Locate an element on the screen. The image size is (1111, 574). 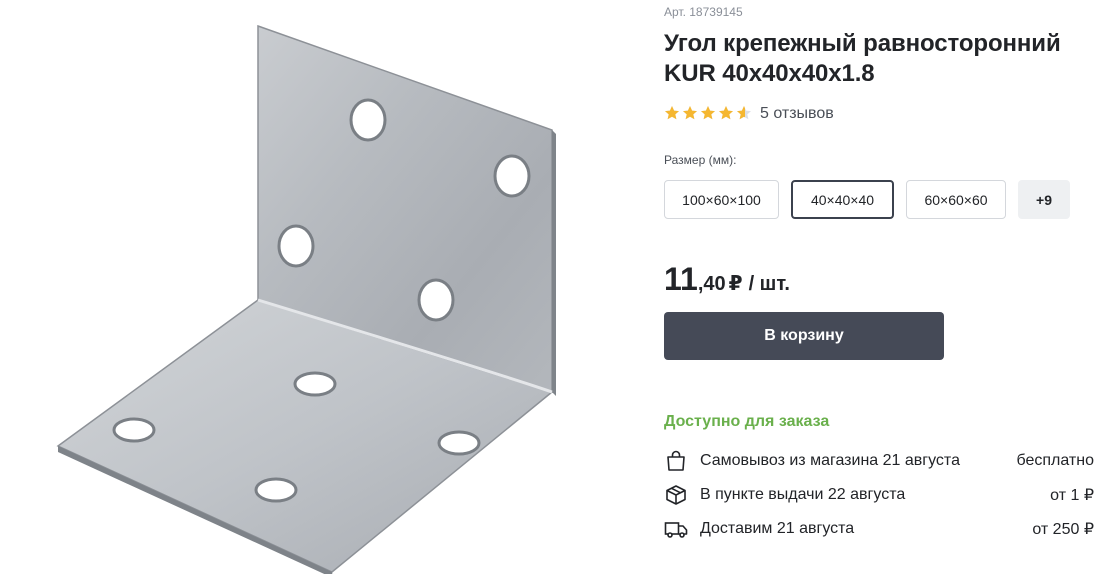
delivery-row-pickup-point: В пункте выдачи 22 августа от 1 ₽ is located at coordinates (879, 495).